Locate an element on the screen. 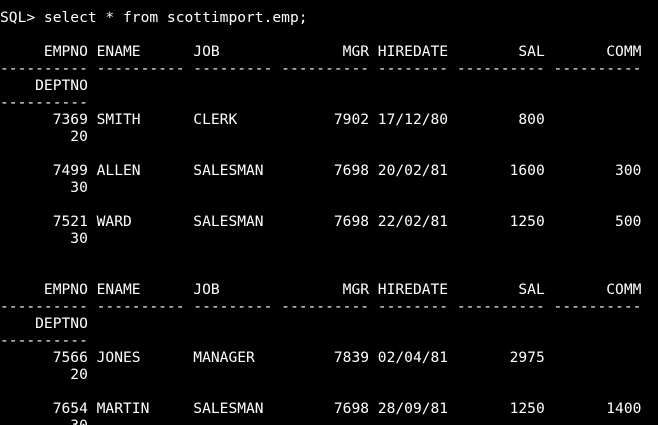 Image resolution: width=658 pixels, height=425 pixels. result-row: 7566 JONES MANAGER 7839 02/04/81 2975 is located at coordinates (272, 357).